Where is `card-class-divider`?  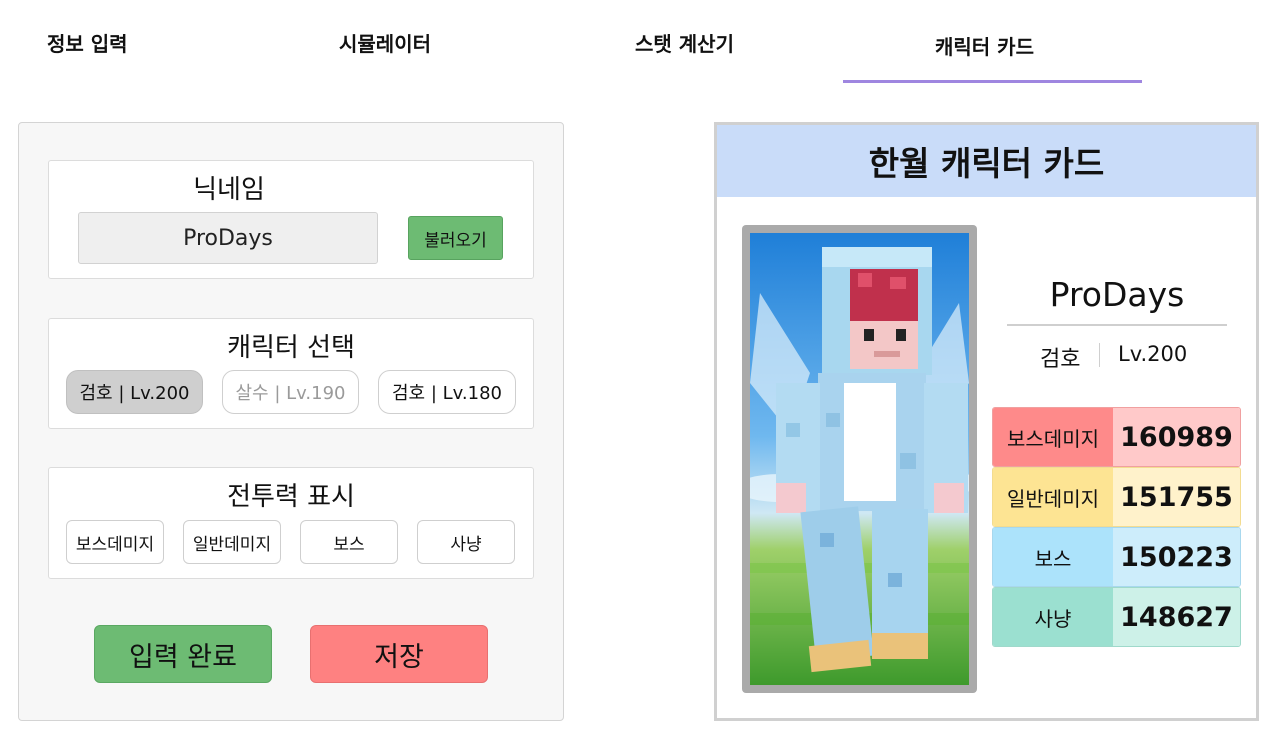 card-class-divider is located at coordinates (1099, 355).